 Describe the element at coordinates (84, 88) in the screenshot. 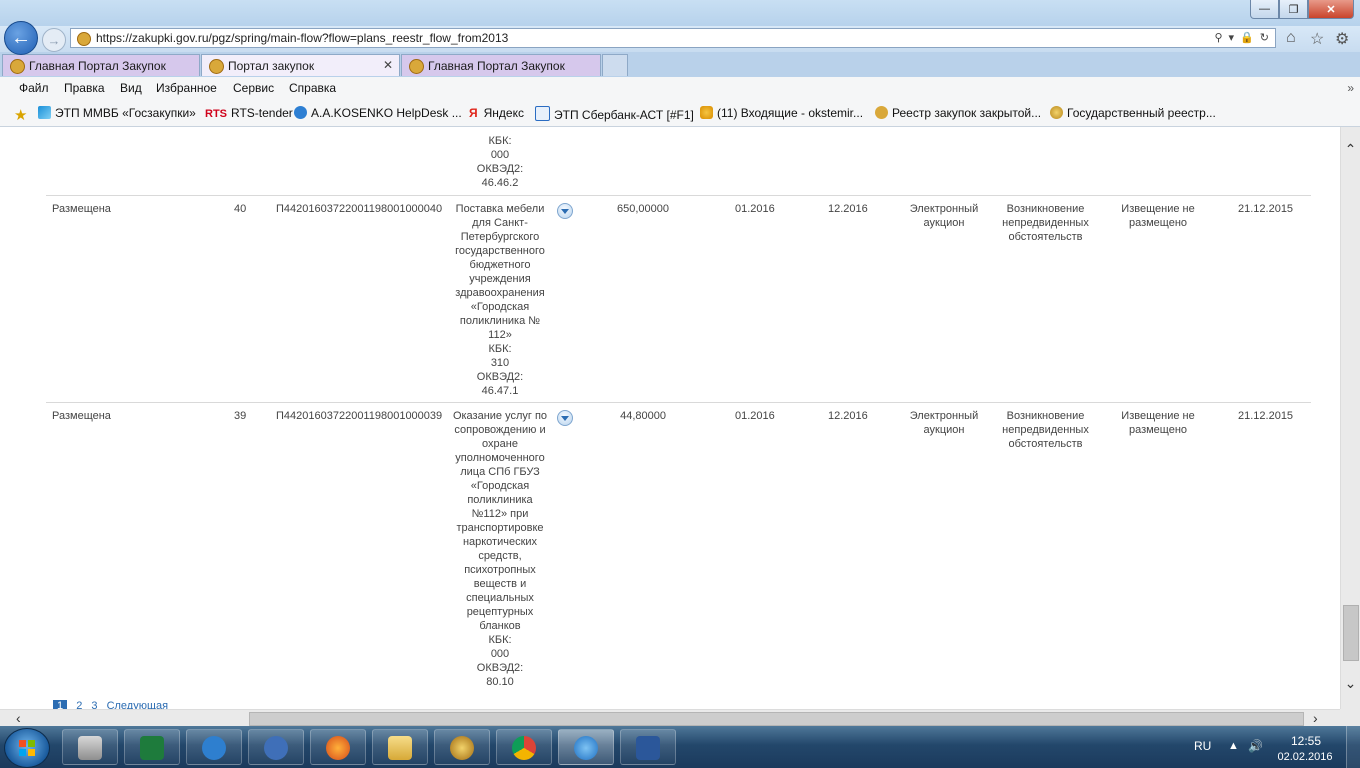

I see `menu-edit: Правка` at that location.